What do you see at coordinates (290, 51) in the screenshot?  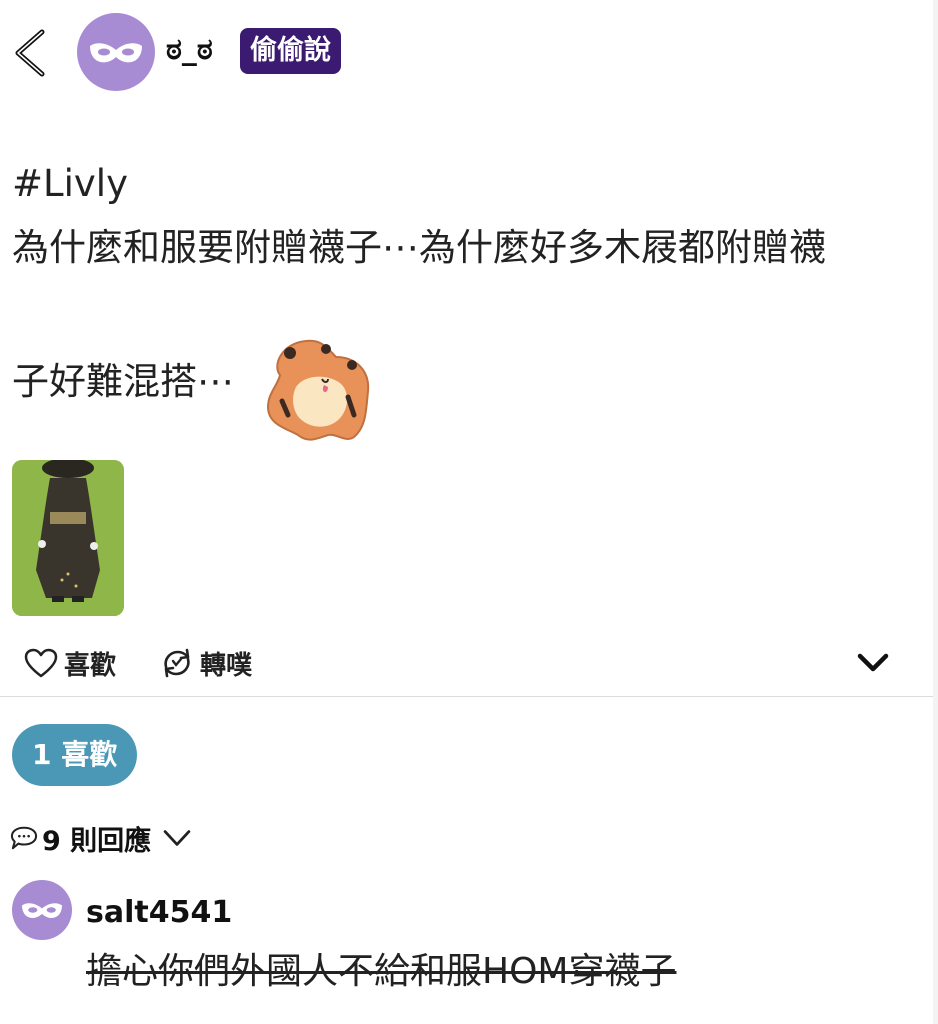 I see `anonymous-badge: 偷偷說` at bounding box center [290, 51].